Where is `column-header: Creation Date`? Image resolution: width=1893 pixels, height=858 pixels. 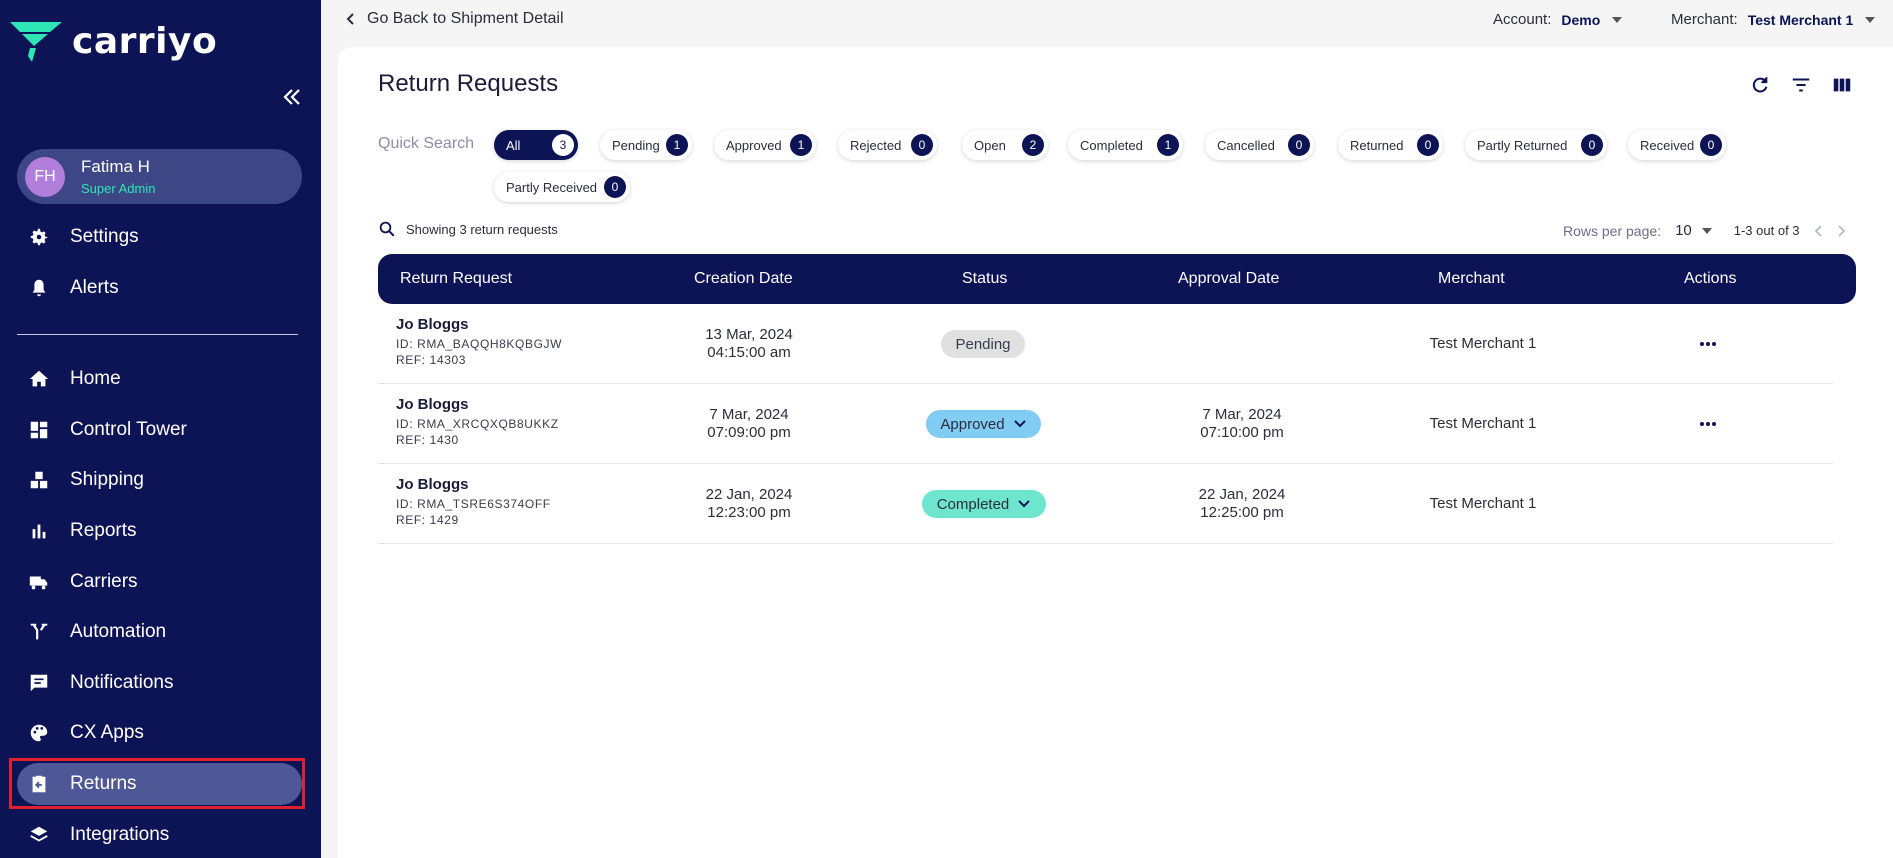 column-header: Creation Date is located at coordinates (743, 279).